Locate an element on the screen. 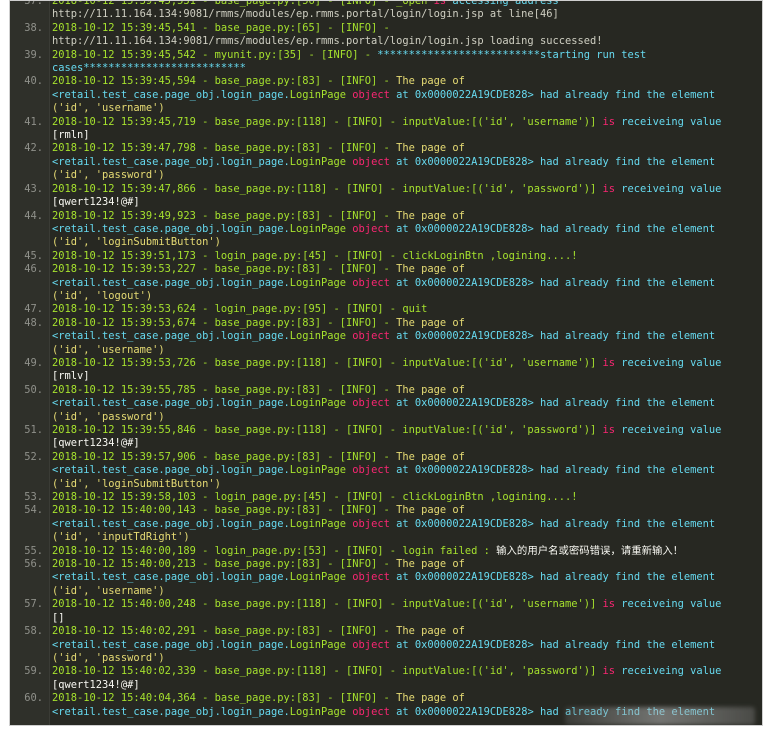 Image resolution: width=771 pixels, height=733 pixels. log-line: cases************************** is located at coordinates (386, 68).